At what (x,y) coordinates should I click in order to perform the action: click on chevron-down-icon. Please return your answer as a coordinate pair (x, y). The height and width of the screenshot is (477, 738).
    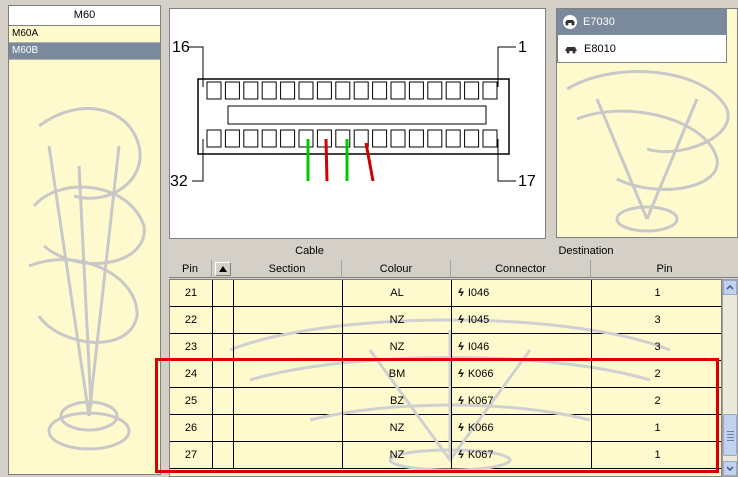
    Looking at the image, I should click on (730, 469).